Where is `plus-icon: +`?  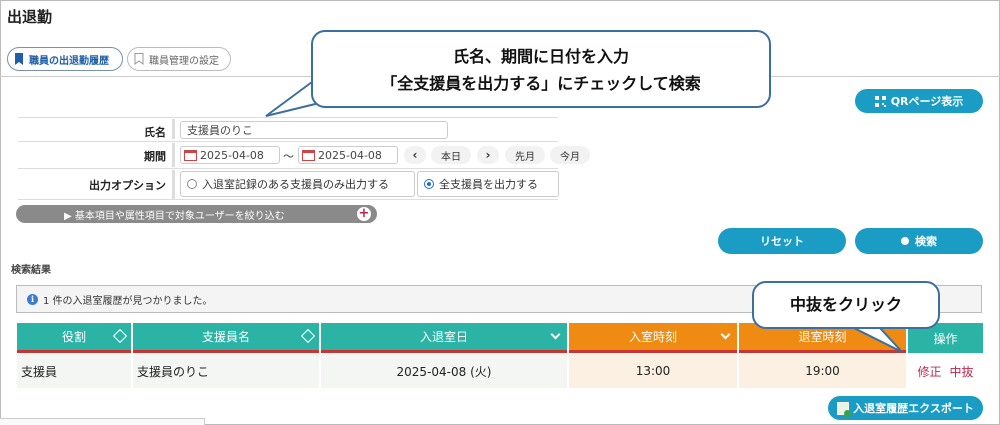 plus-icon: + is located at coordinates (364, 214).